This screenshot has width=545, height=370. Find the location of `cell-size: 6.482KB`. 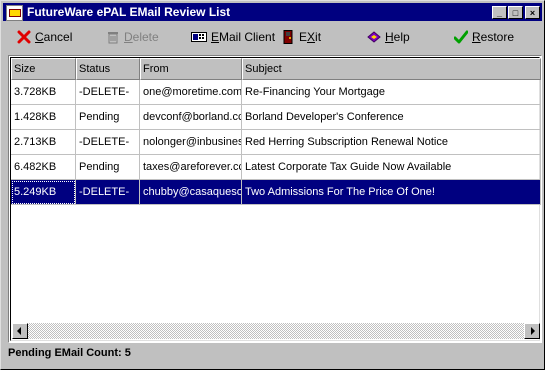

cell-size: 6.482KB is located at coordinates (43, 167).